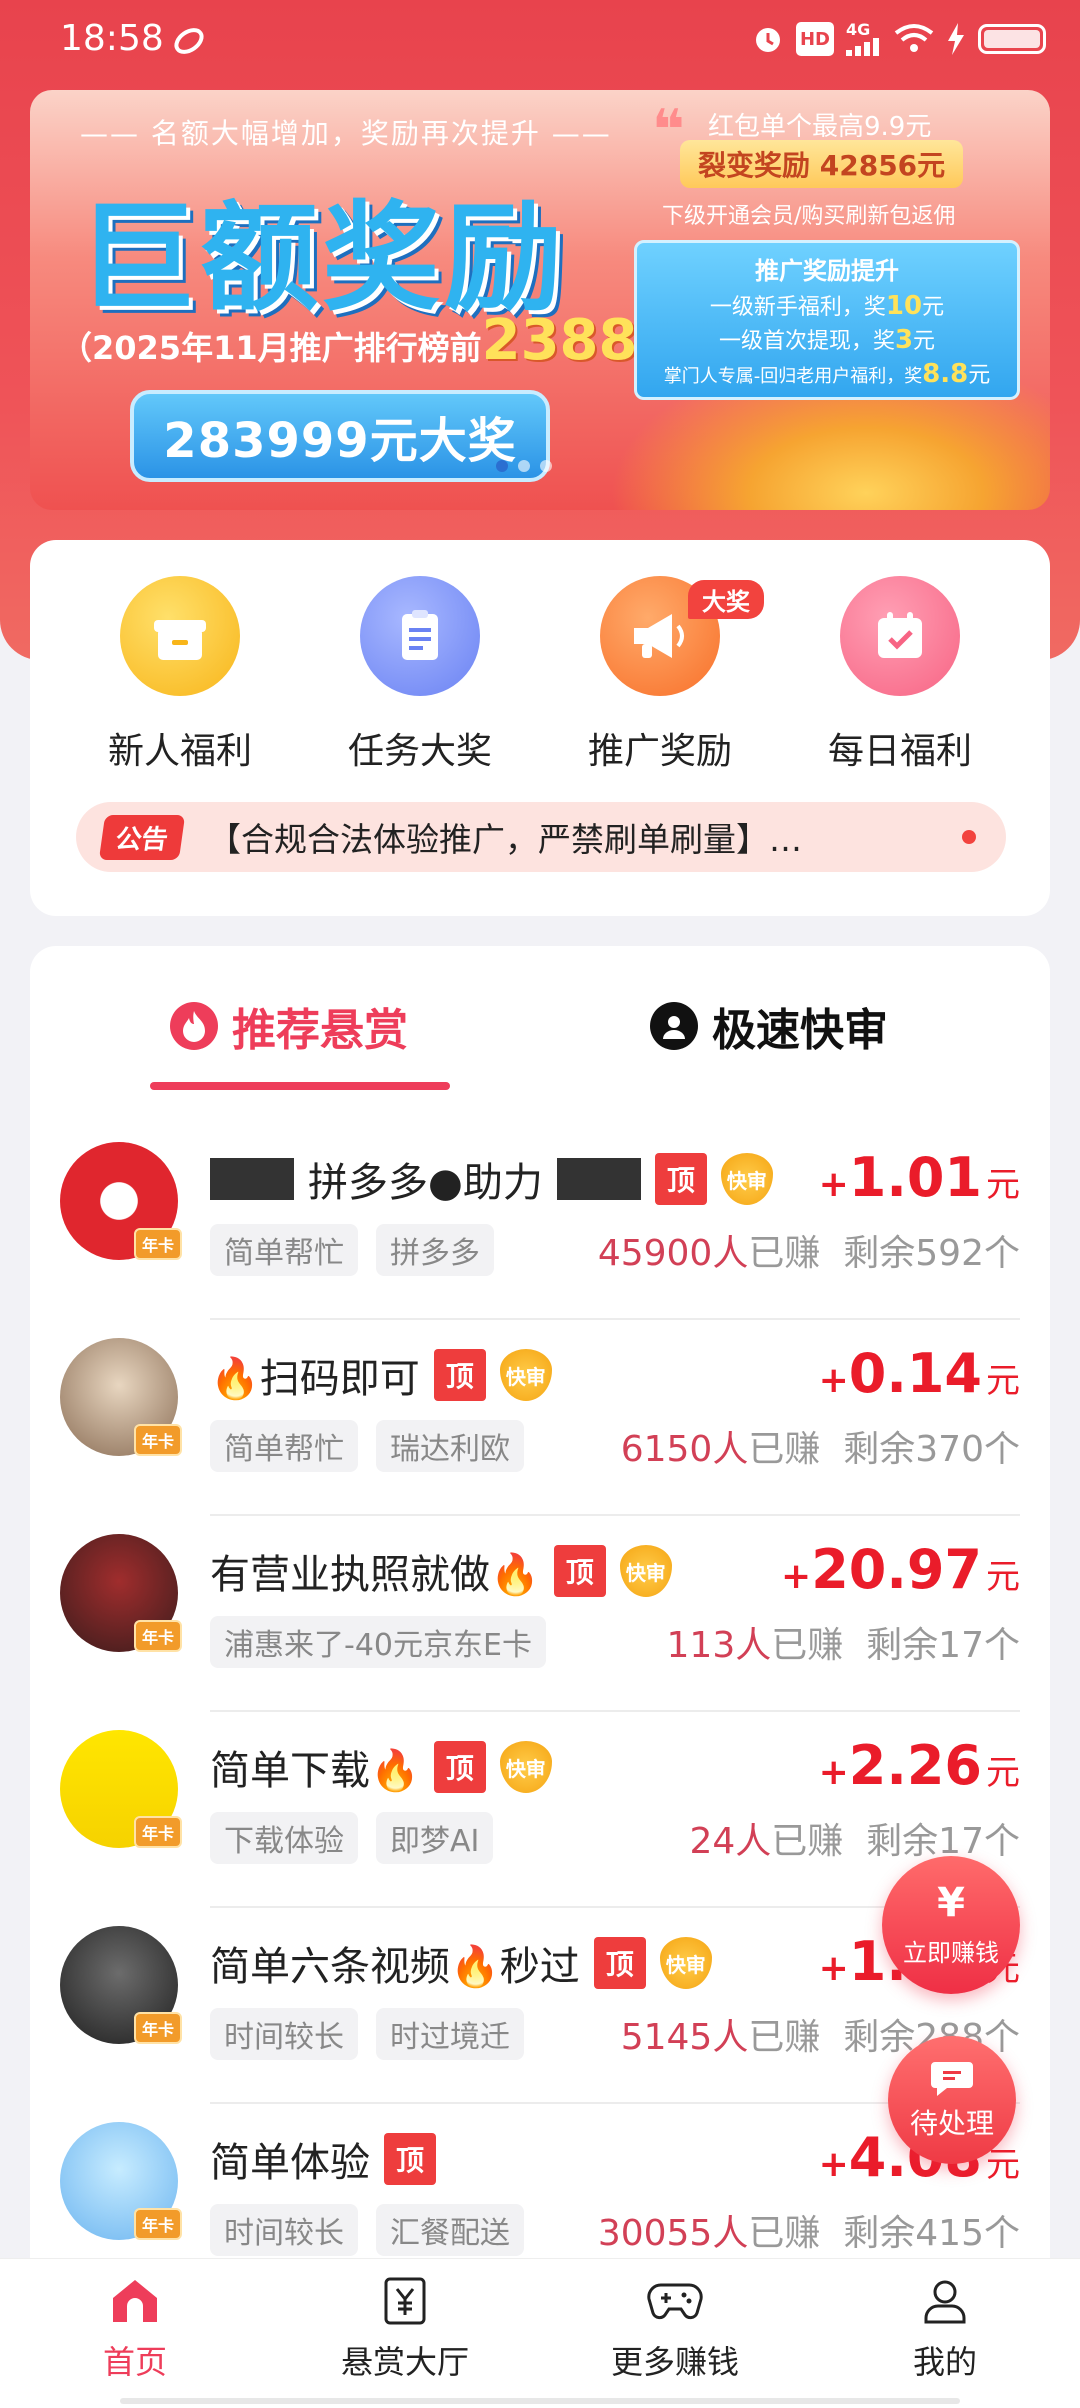 The width and height of the screenshot is (1080, 2408). I want to click on task-title-text: 简单下载🔥, so click(315, 1771).